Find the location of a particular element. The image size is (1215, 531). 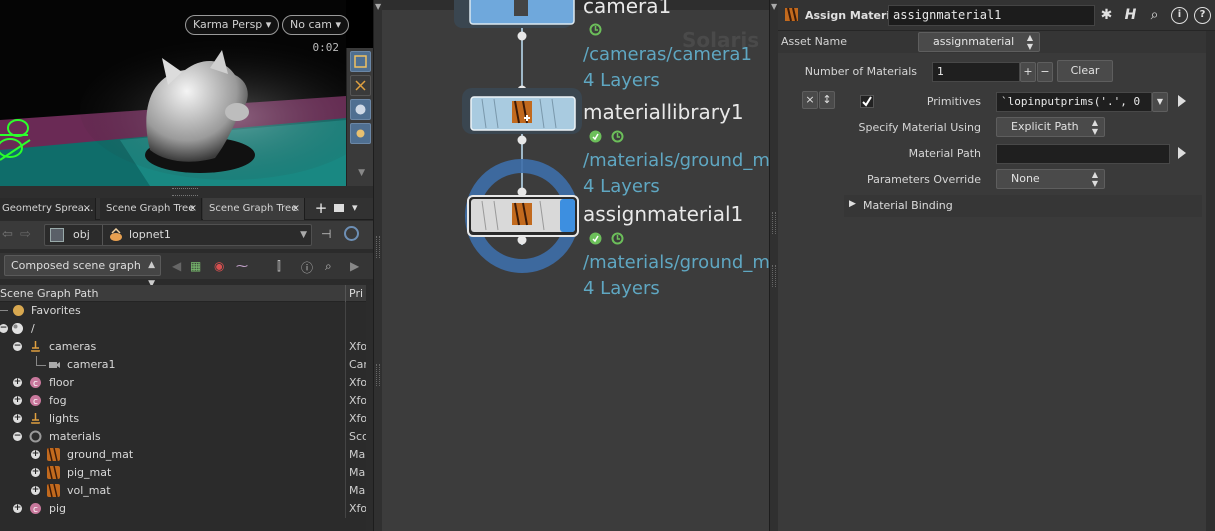

path-level-lopnet: lopnet1 is located at coordinates (150, 234).